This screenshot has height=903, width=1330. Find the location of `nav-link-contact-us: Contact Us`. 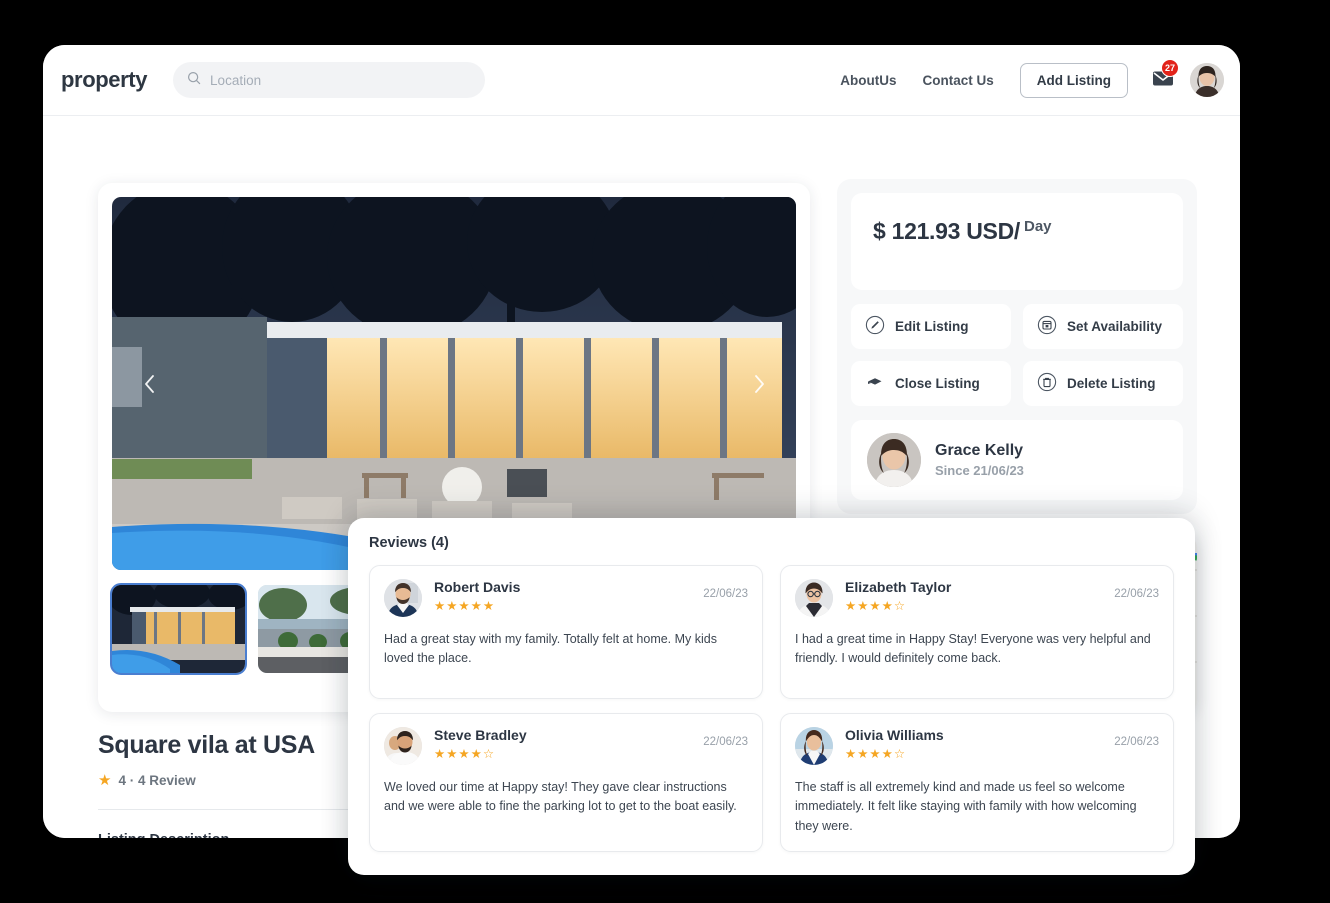

nav-link-contact-us: Contact Us is located at coordinates (957, 80).